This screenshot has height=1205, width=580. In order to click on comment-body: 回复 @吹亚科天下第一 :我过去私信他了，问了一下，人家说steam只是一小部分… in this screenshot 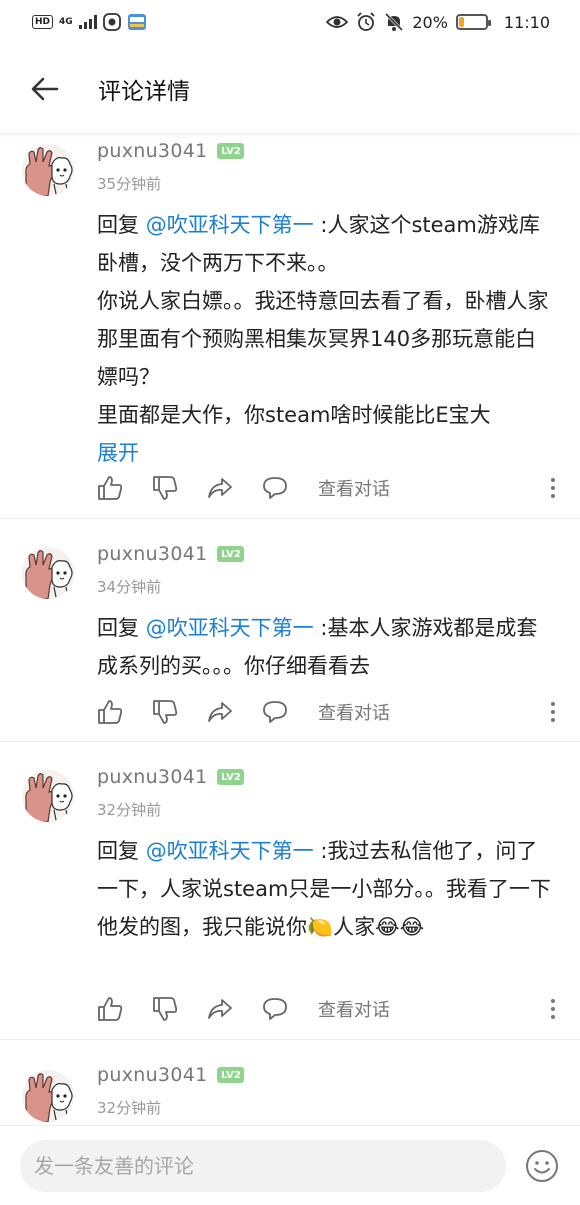, I will do `click(327, 889)`.